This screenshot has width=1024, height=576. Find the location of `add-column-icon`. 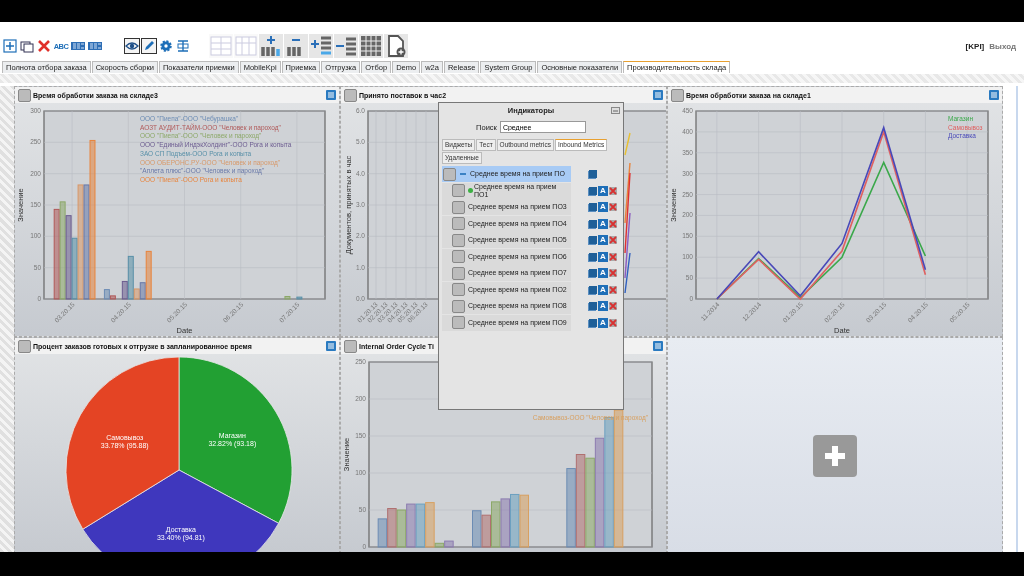

add-column-icon is located at coordinates (271, 46).